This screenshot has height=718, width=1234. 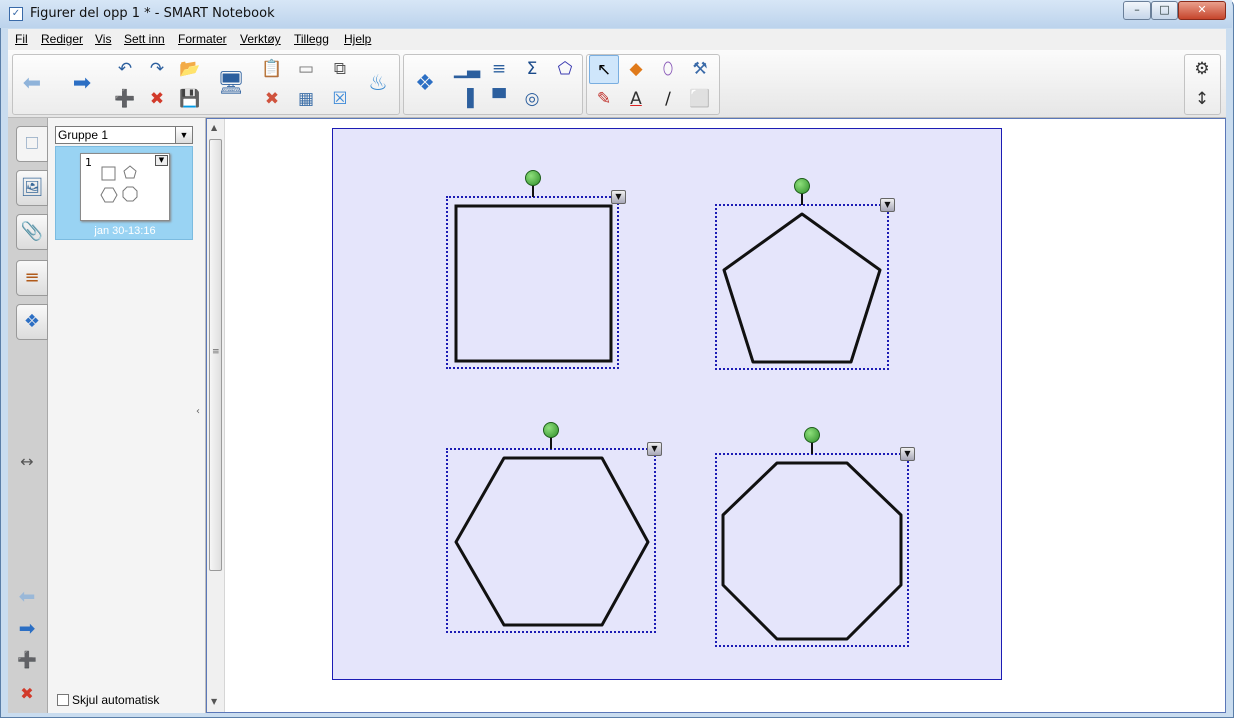 I want to click on scroll-up-icon: ▲, so click(x=214, y=127).